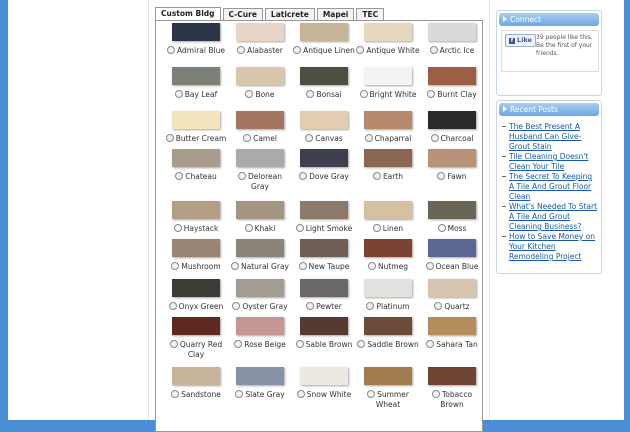  I want to click on color-option: Butter Cream, so click(196, 127).